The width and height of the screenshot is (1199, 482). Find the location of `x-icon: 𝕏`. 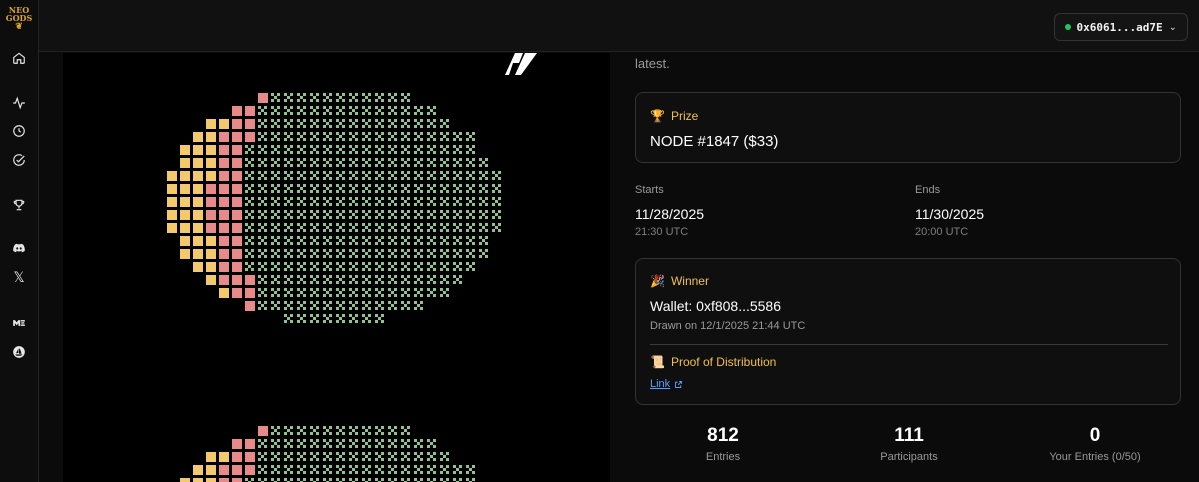

x-icon: 𝕏 is located at coordinates (19, 278).